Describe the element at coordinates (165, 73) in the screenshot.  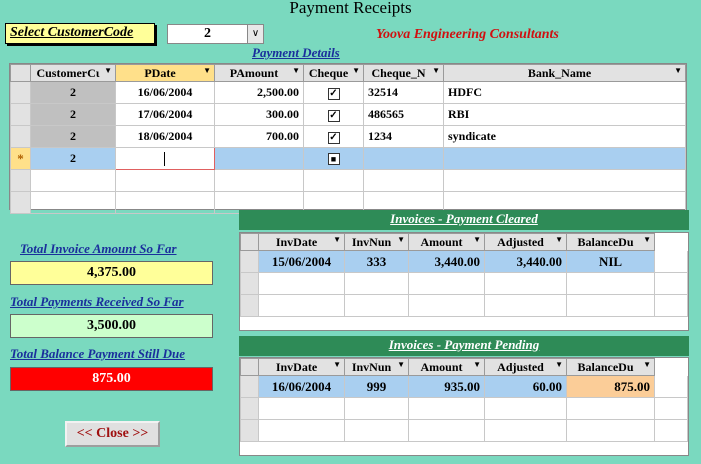
I see `column-header-pdate: PDate ▼` at that location.